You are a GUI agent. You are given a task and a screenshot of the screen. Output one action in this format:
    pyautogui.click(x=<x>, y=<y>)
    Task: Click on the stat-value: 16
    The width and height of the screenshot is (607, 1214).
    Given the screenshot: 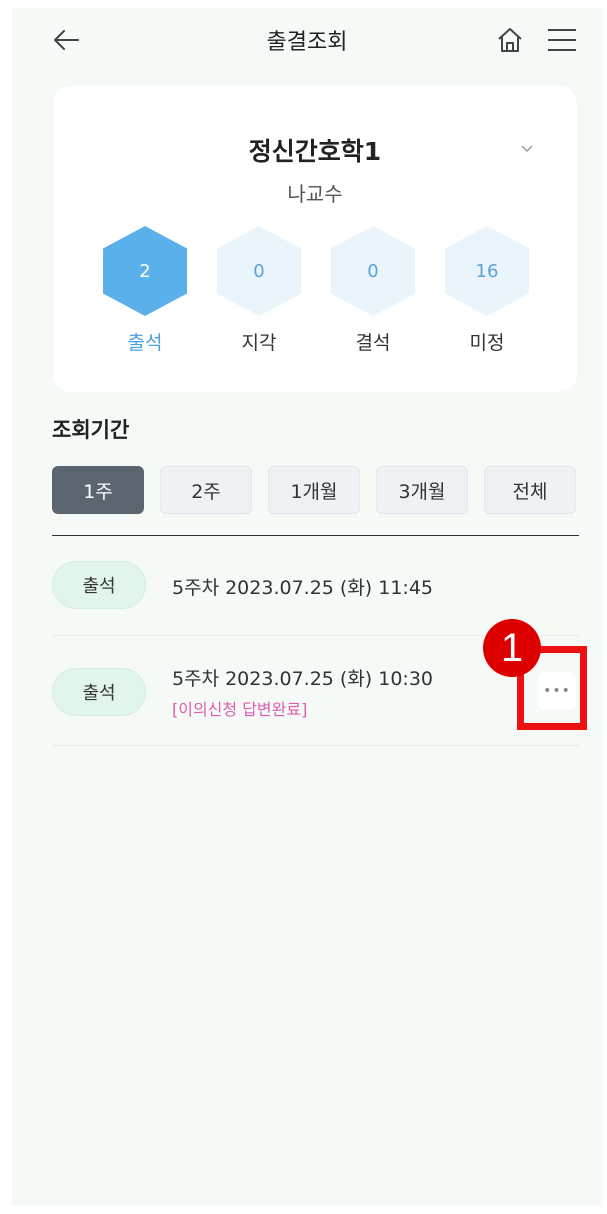 What is the action you would take?
    pyautogui.click(x=487, y=271)
    